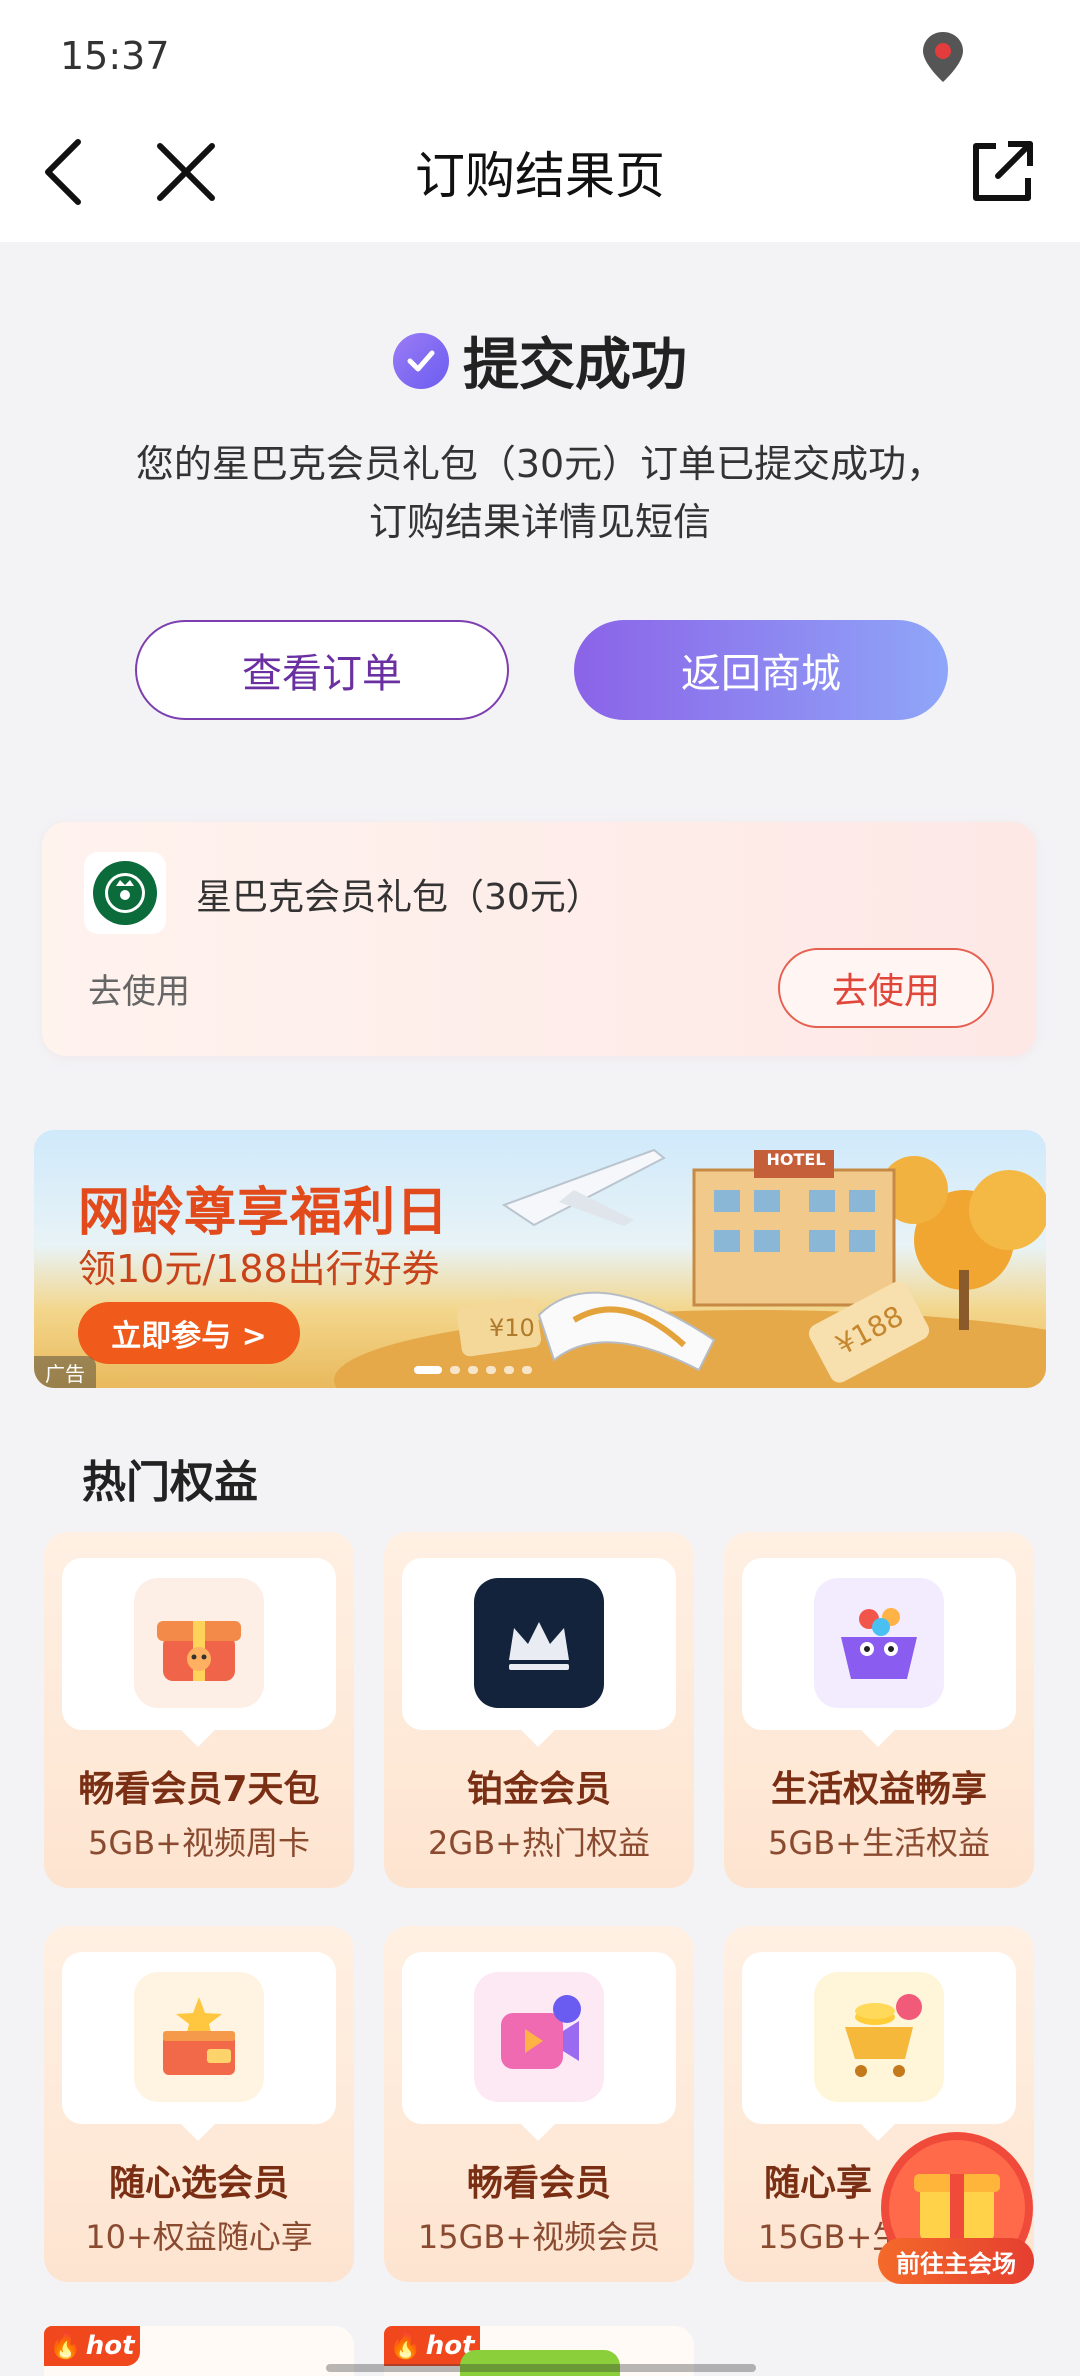 The width and height of the screenshot is (1080, 2376). I want to click on share-icon, so click(1002, 172).